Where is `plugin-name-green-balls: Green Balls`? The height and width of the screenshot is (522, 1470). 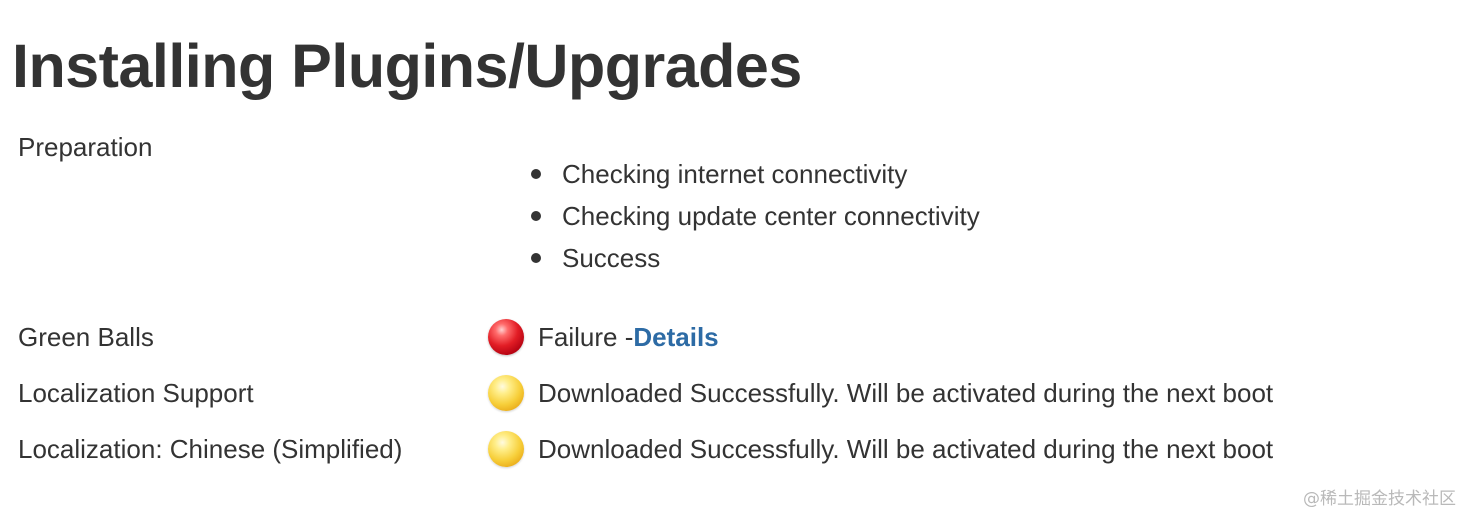
plugin-name-green-balls: Green Balls is located at coordinates (86, 337).